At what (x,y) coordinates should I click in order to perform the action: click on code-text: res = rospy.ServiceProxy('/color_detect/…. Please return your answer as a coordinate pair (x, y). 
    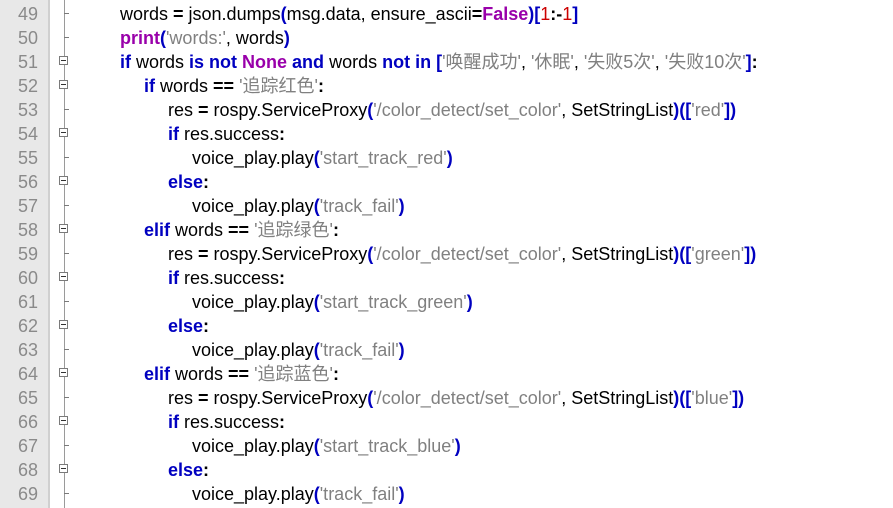
    Looking at the image, I should click on (452, 110).